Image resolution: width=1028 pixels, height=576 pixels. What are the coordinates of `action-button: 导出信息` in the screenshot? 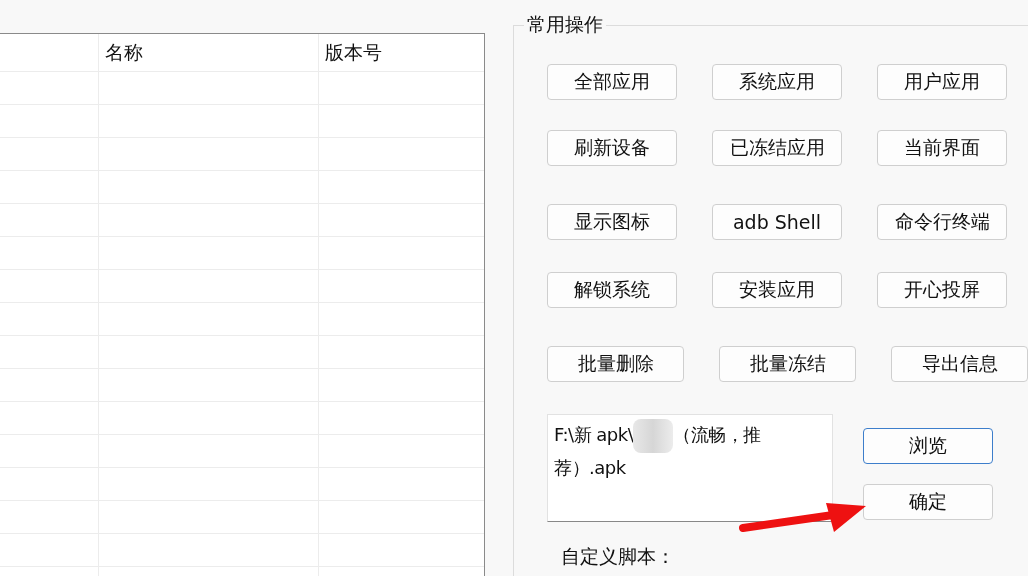 It's located at (959, 364).